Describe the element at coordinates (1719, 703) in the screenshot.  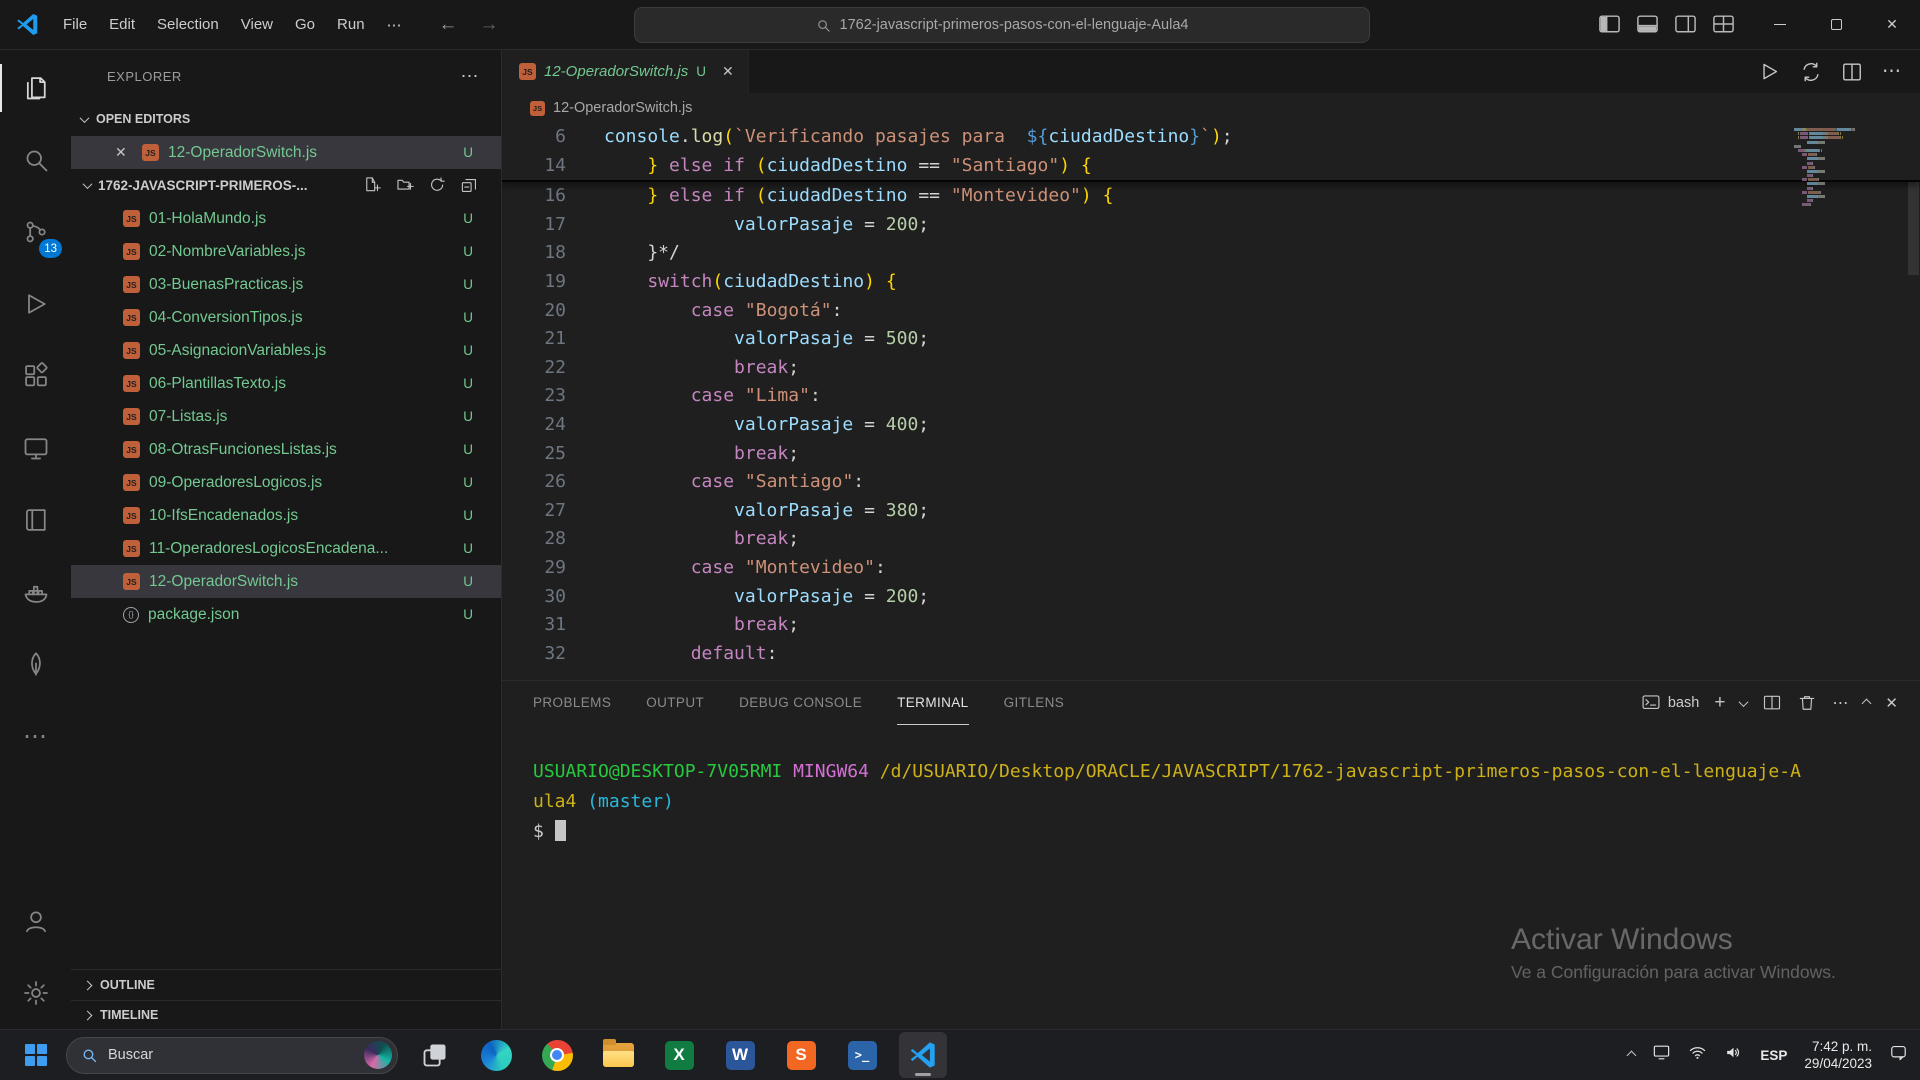
I see `new-terminal-icon: +` at that location.